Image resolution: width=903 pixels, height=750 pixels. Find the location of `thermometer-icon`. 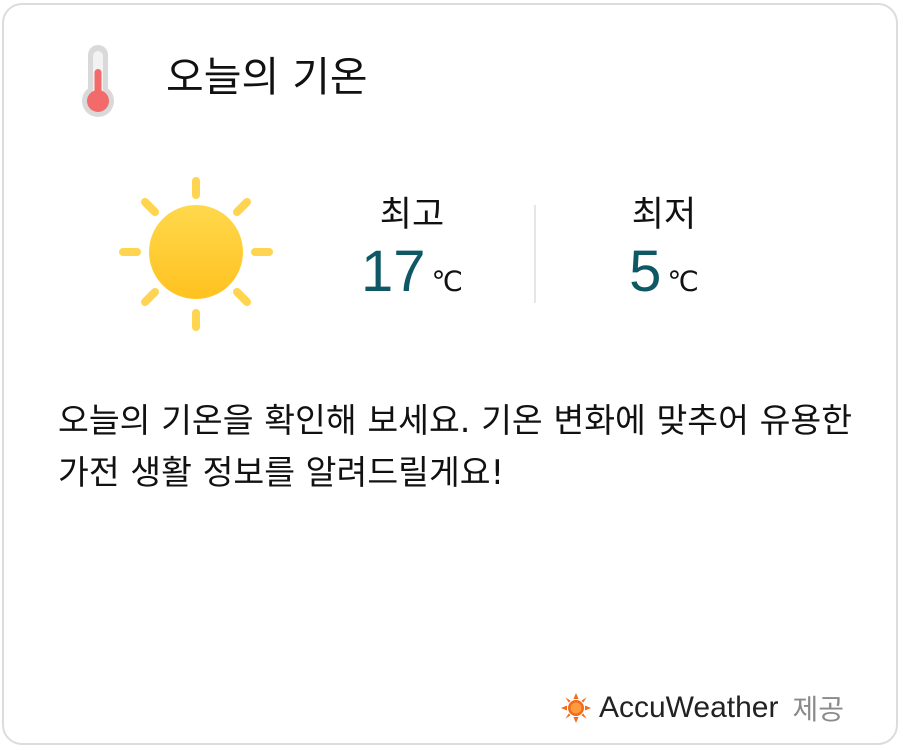

thermometer-icon is located at coordinates (98, 81).